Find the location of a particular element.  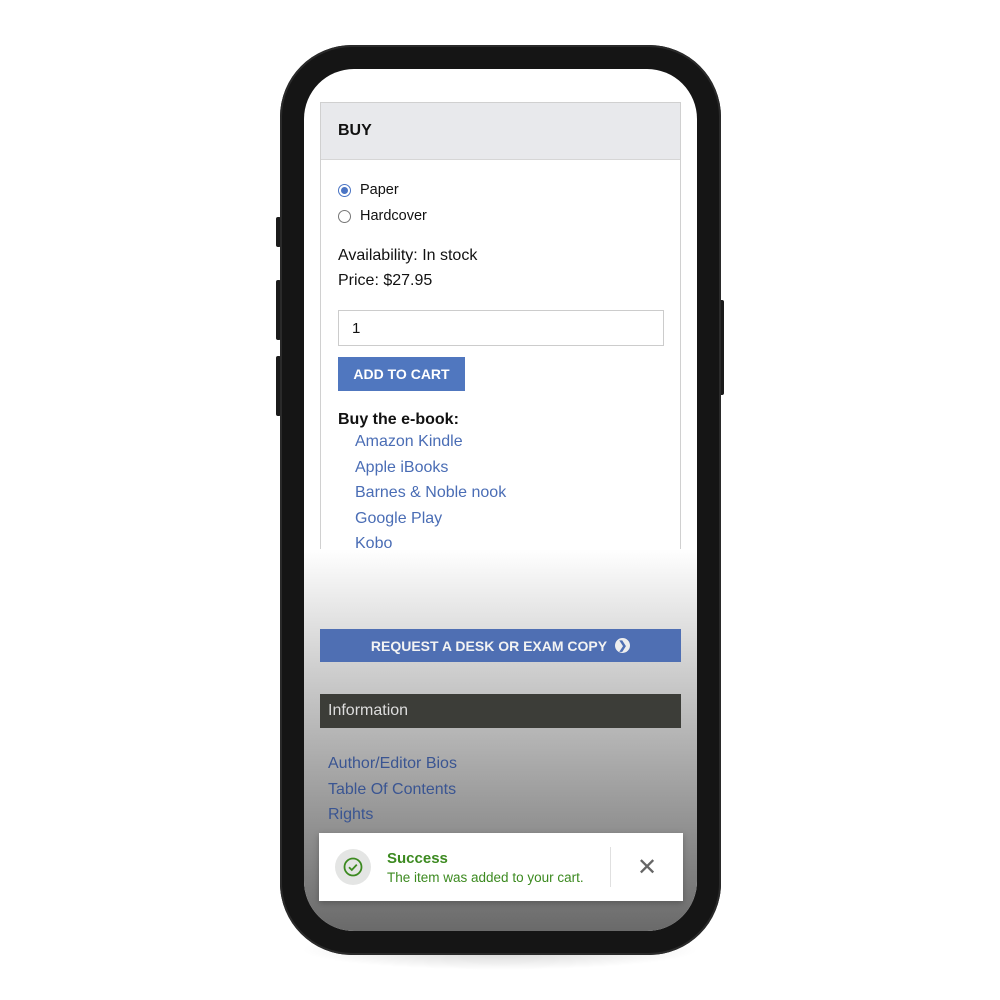

add-to-cart-button: ADD TO CART is located at coordinates (401, 374).